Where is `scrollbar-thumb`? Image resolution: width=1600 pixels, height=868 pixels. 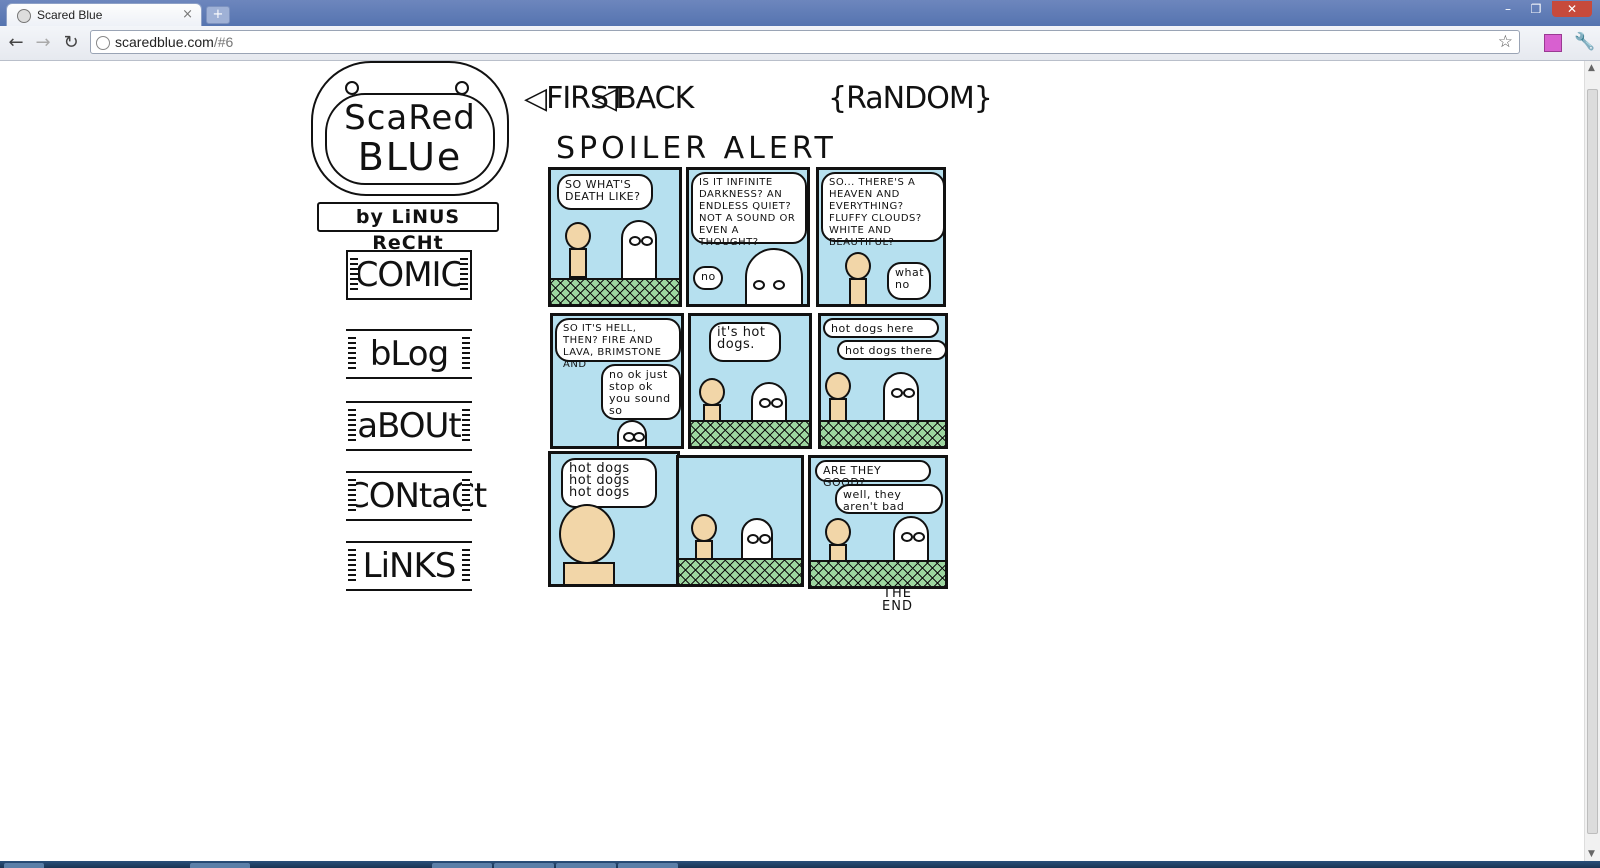 scrollbar-thumb is located at coordinates (1592, 461).